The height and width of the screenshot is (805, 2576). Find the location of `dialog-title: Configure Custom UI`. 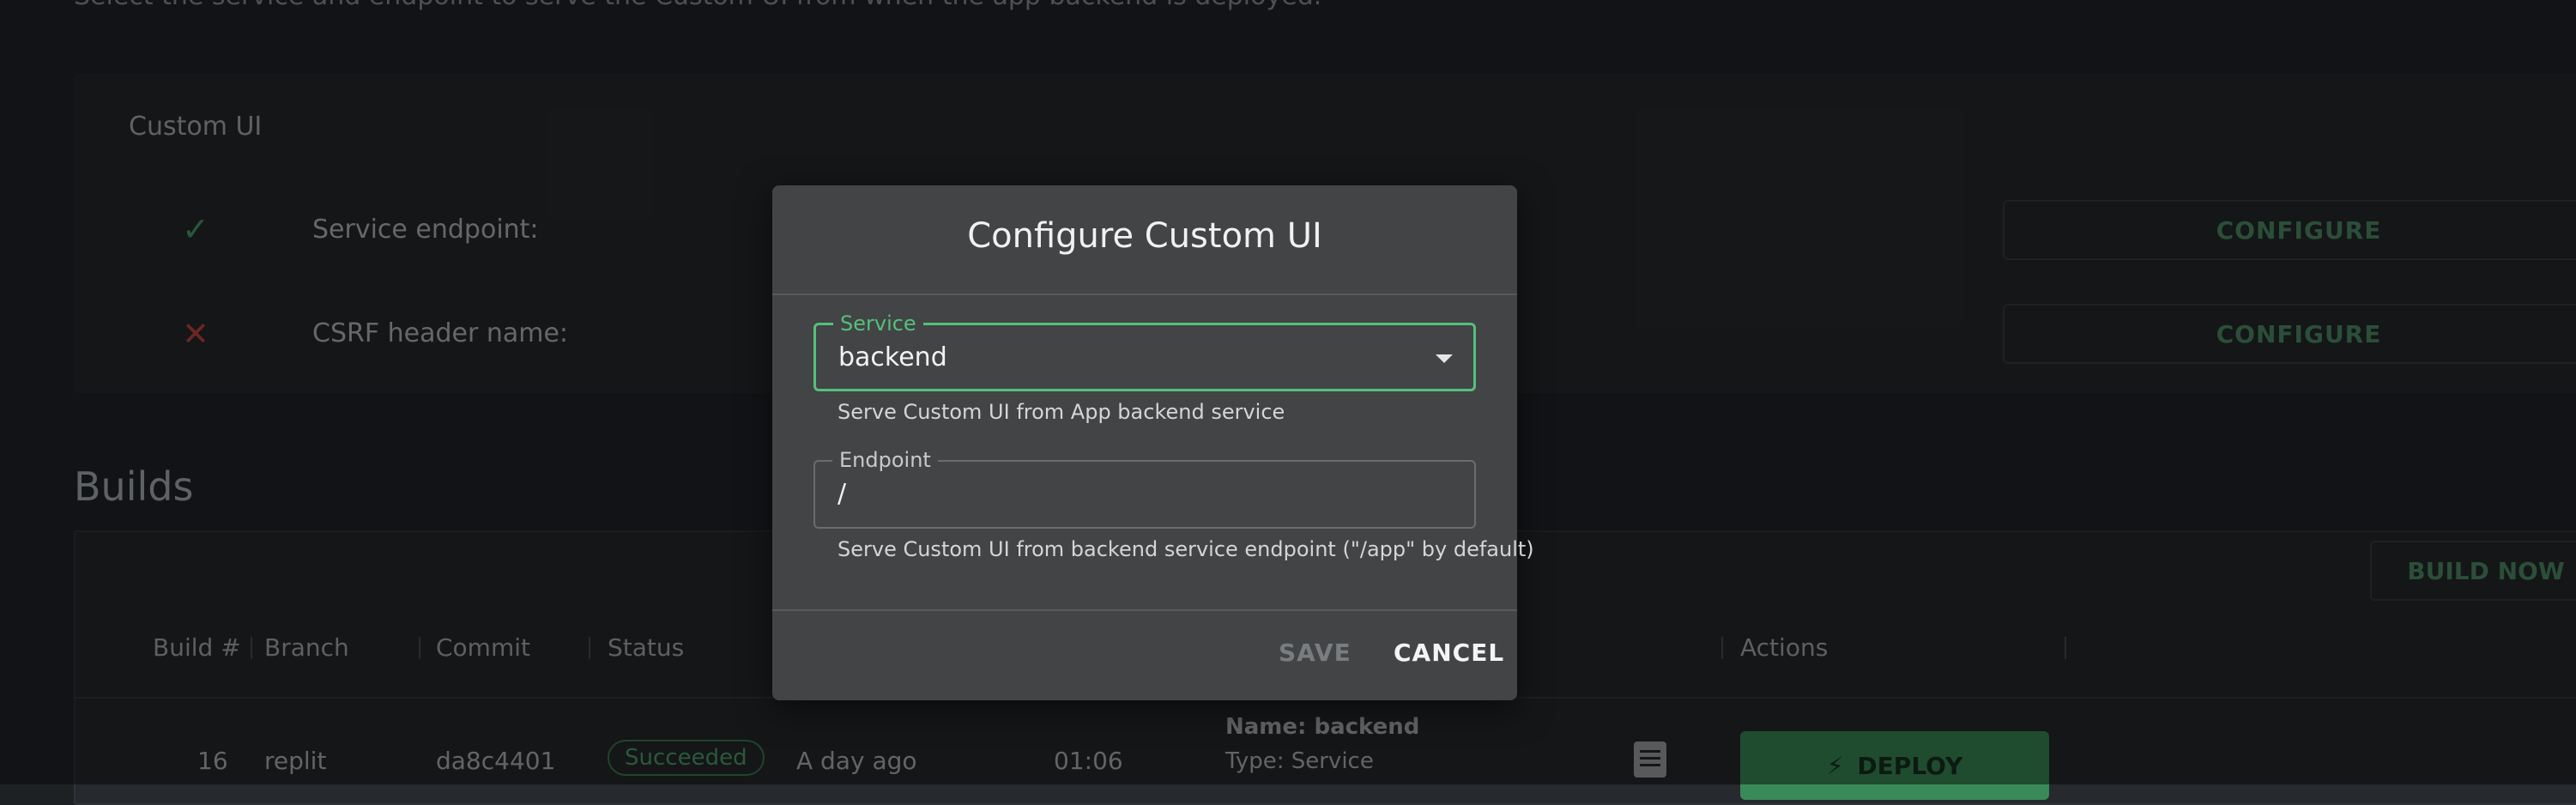

dialog-title: Configure Custom UI is located at coordinates (1144, 236).